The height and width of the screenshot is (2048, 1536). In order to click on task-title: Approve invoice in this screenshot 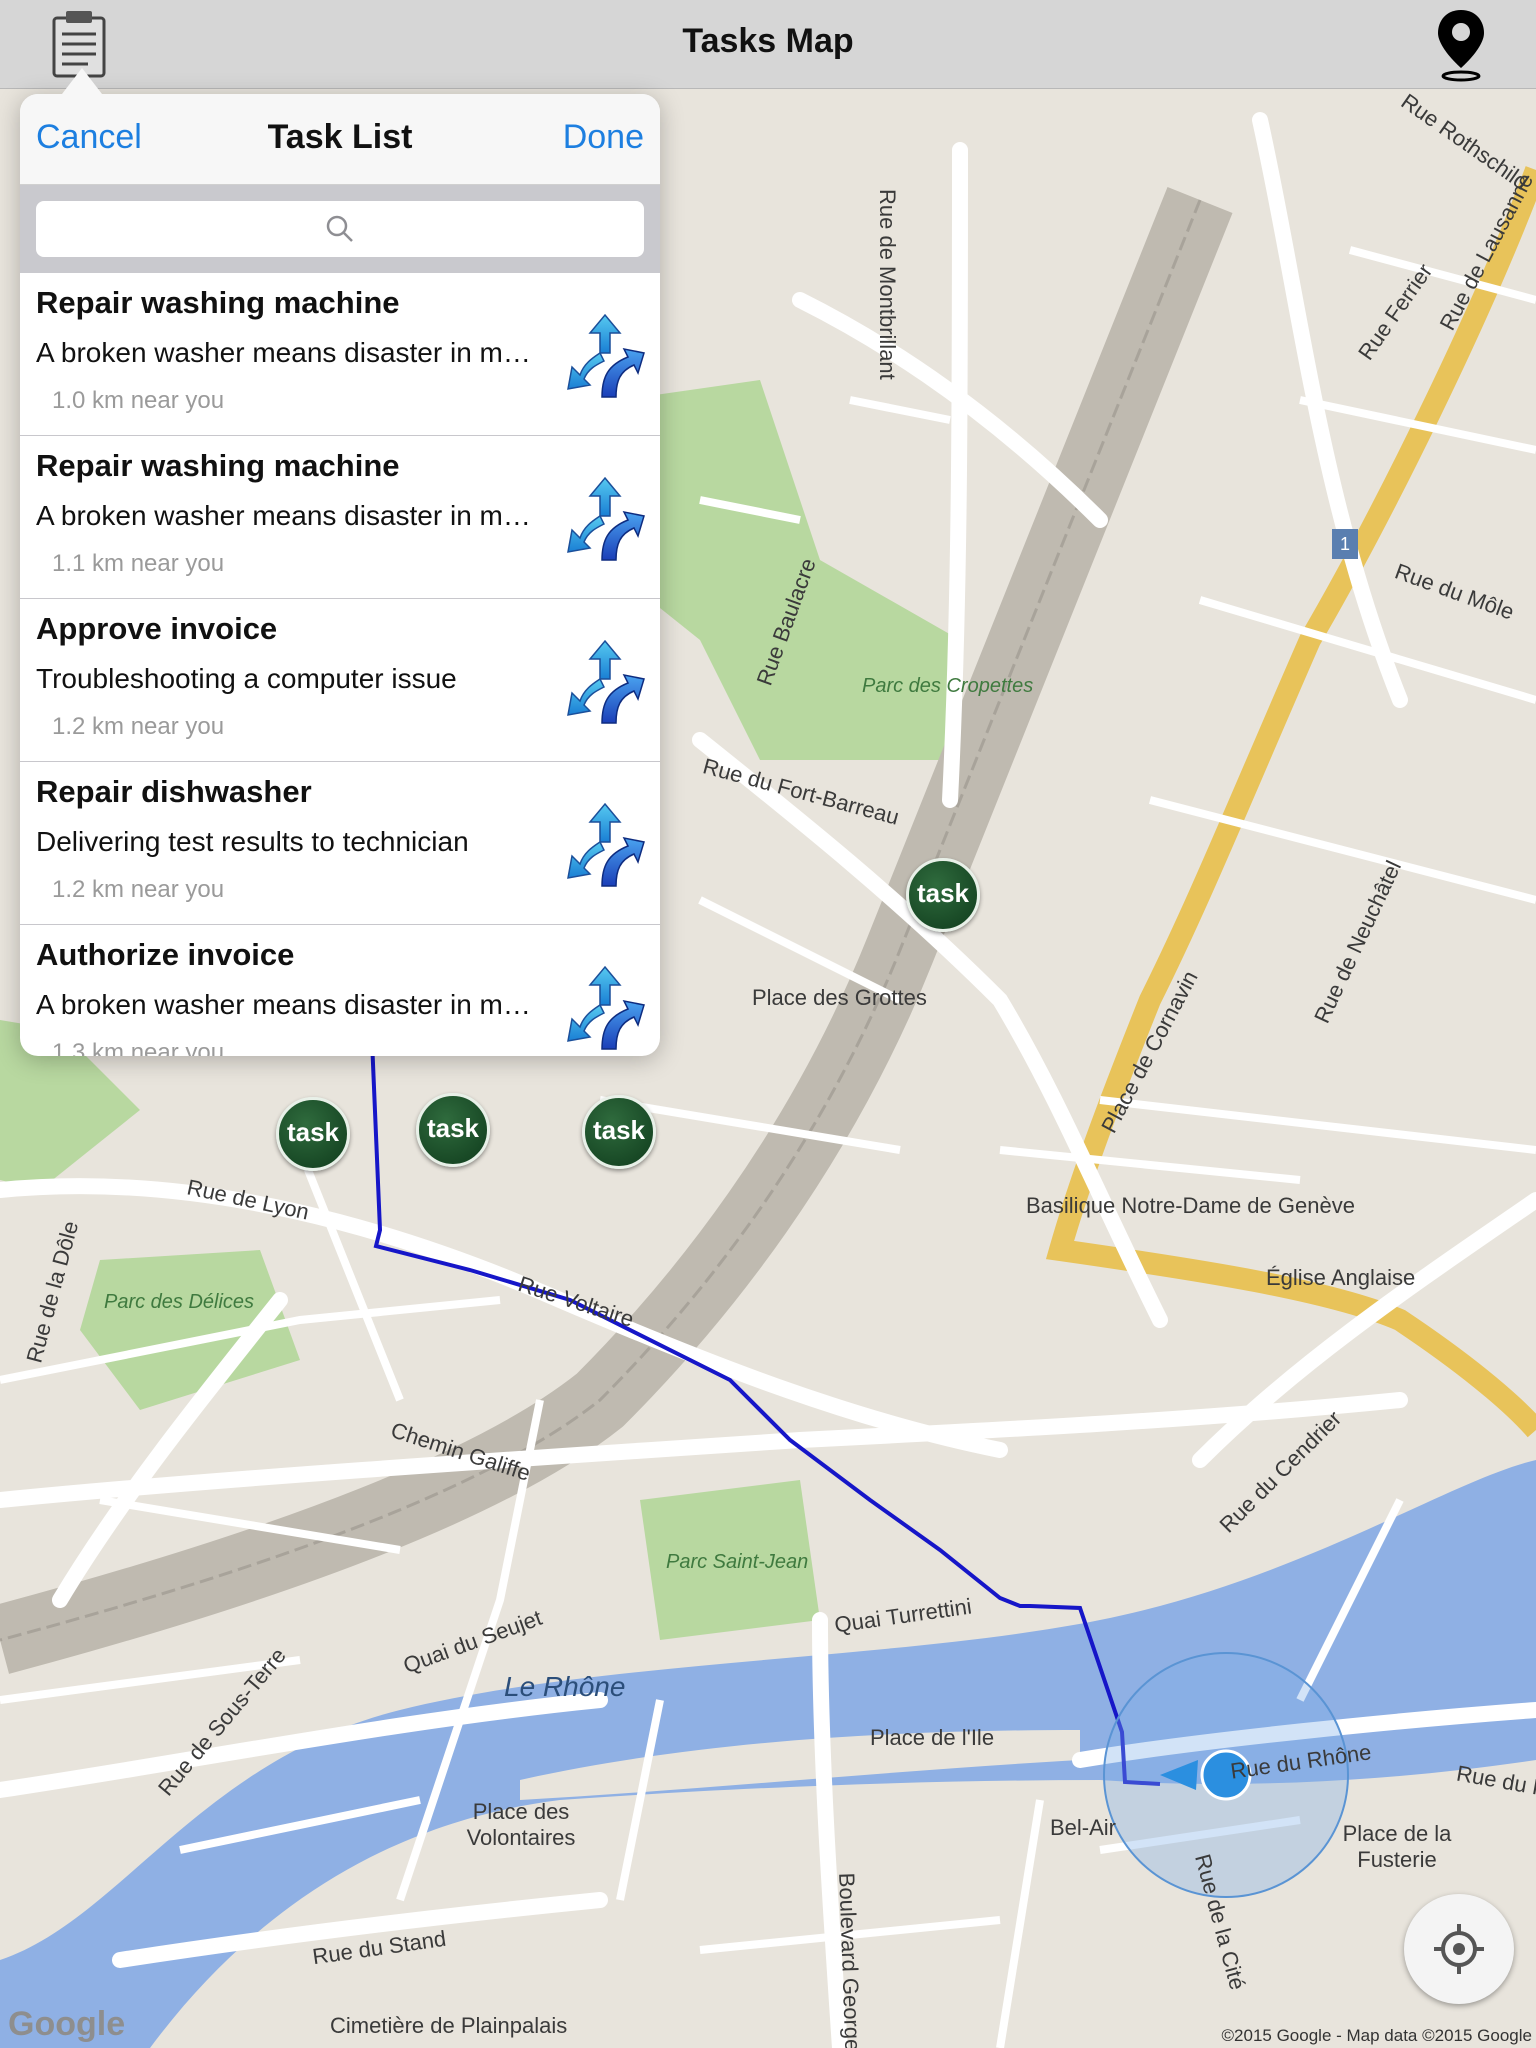, I will do `click(157, 628)`.